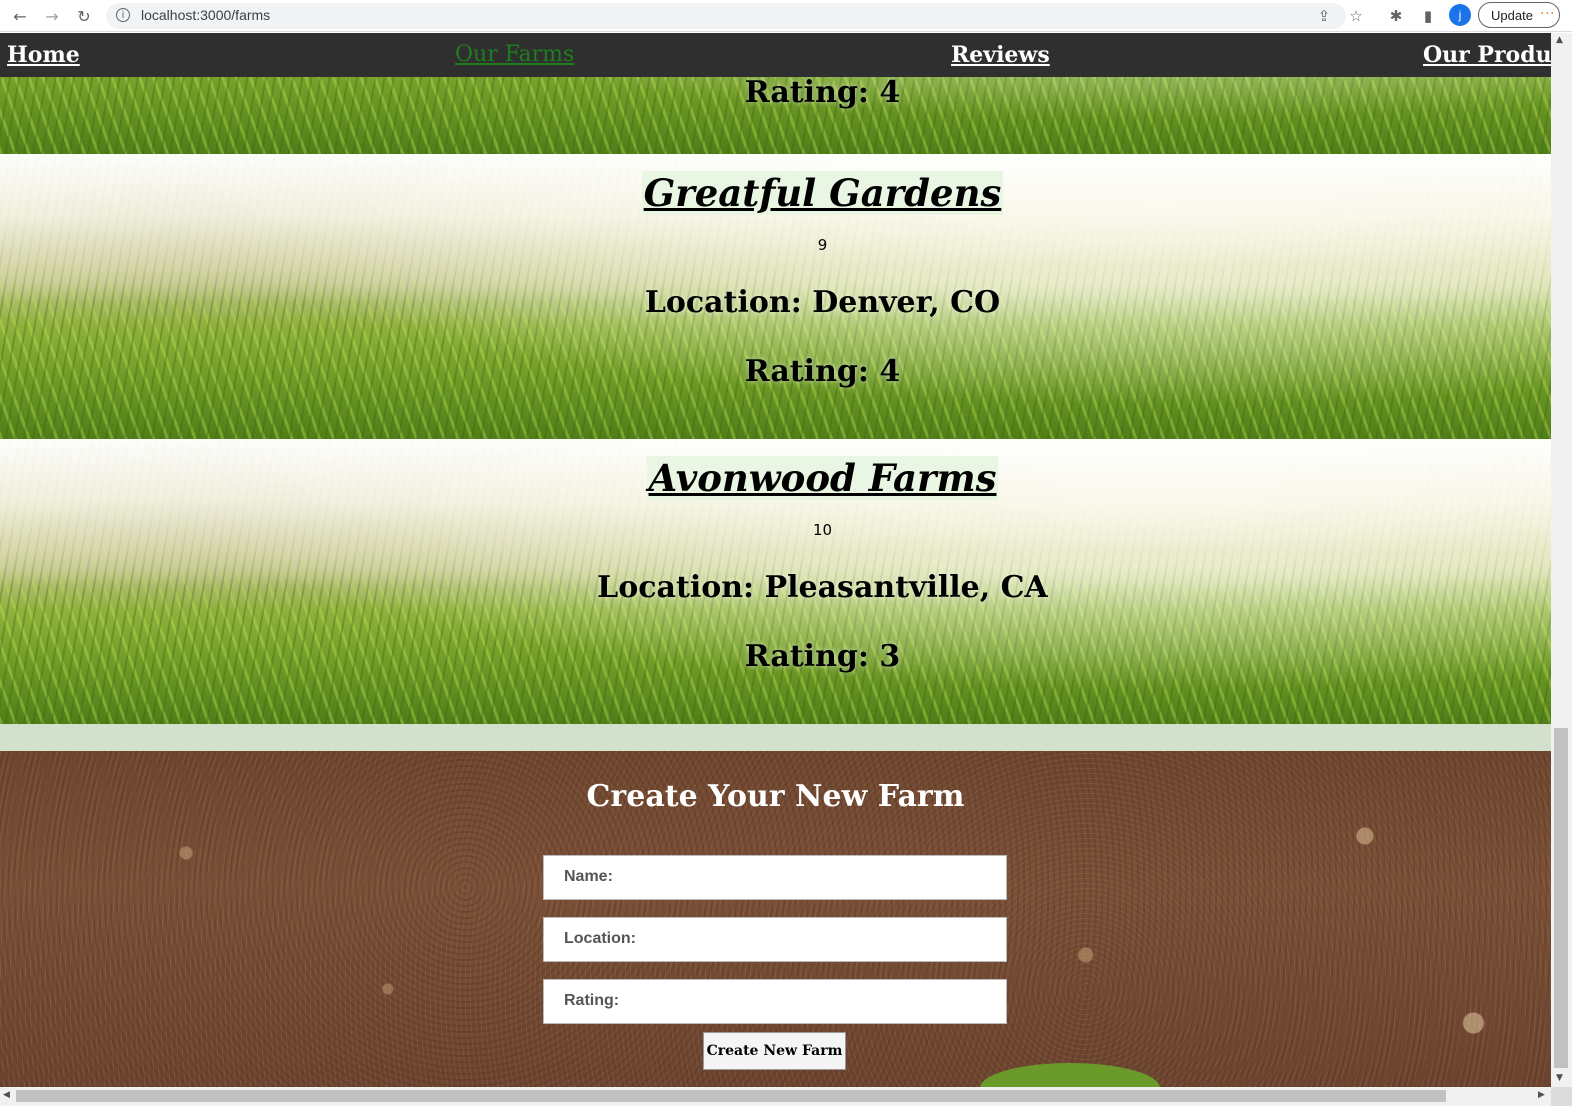 This screenshot has width=1572, height=1106. What do you see at coordinates (1396, 16) in the screenshot?
I see `extensions-icon: ✱` at bounding box center [1396, 16].